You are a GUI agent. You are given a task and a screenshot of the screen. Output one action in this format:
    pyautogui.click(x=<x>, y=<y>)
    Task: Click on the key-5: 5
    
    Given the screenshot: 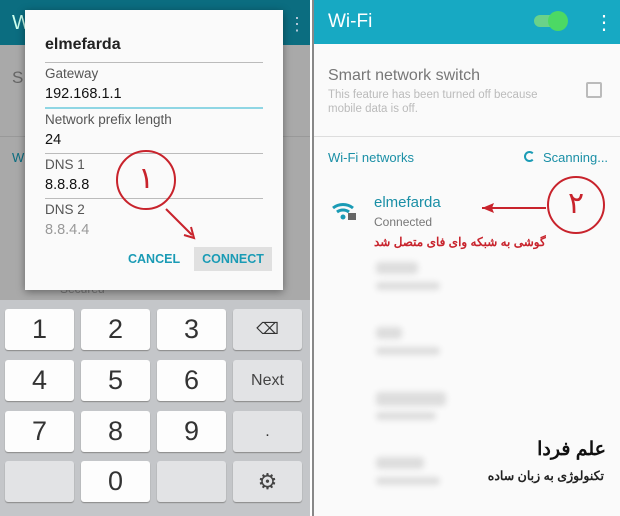 What is the action you would take?
    pyautogui.click(x=115, y=380)
    